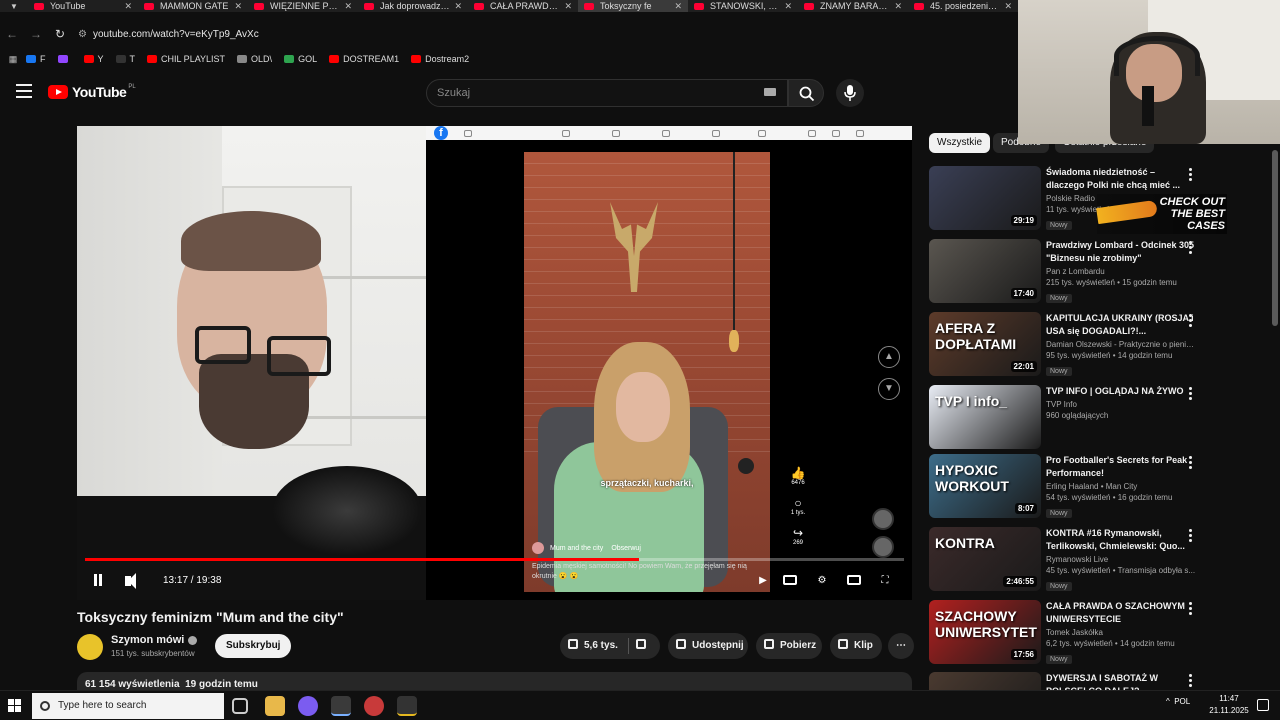 This screenshot has height=720, width=1280. I want to click on bookmark-item: T, so click(125, 59).